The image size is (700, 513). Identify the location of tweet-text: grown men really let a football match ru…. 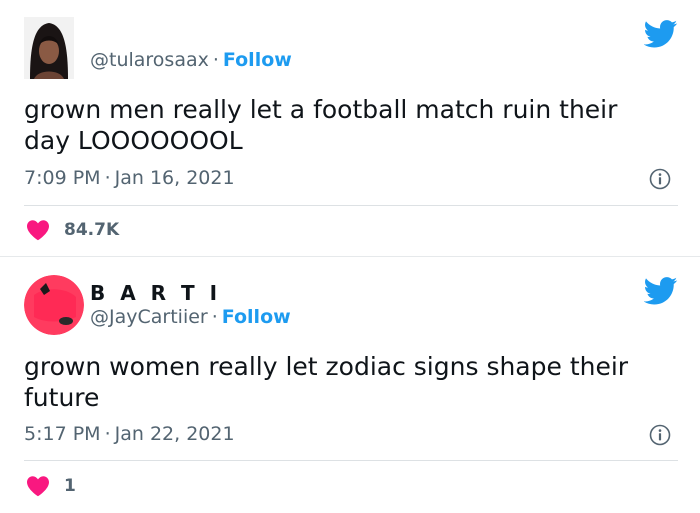
(321, 125).